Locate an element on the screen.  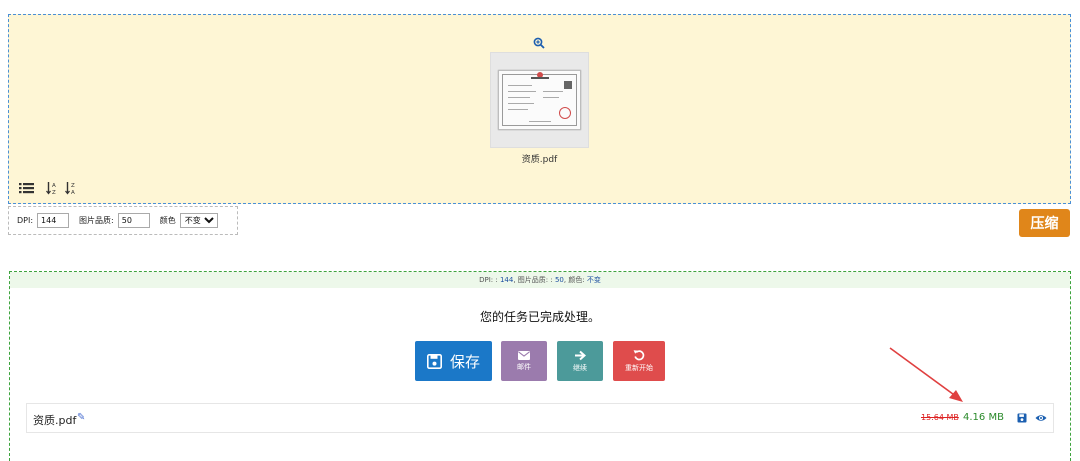
save-button: 保存 is located at coordinates (453, 361).